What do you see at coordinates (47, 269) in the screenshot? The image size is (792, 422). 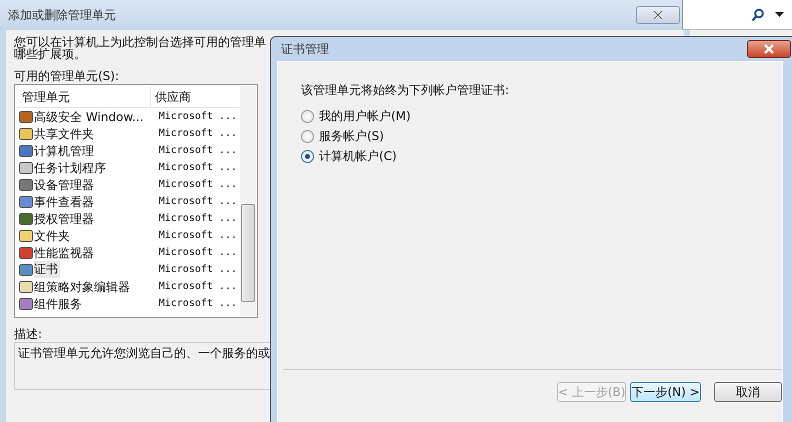 I see `snap-in-name: 证书` at bounding box center [47, 269].